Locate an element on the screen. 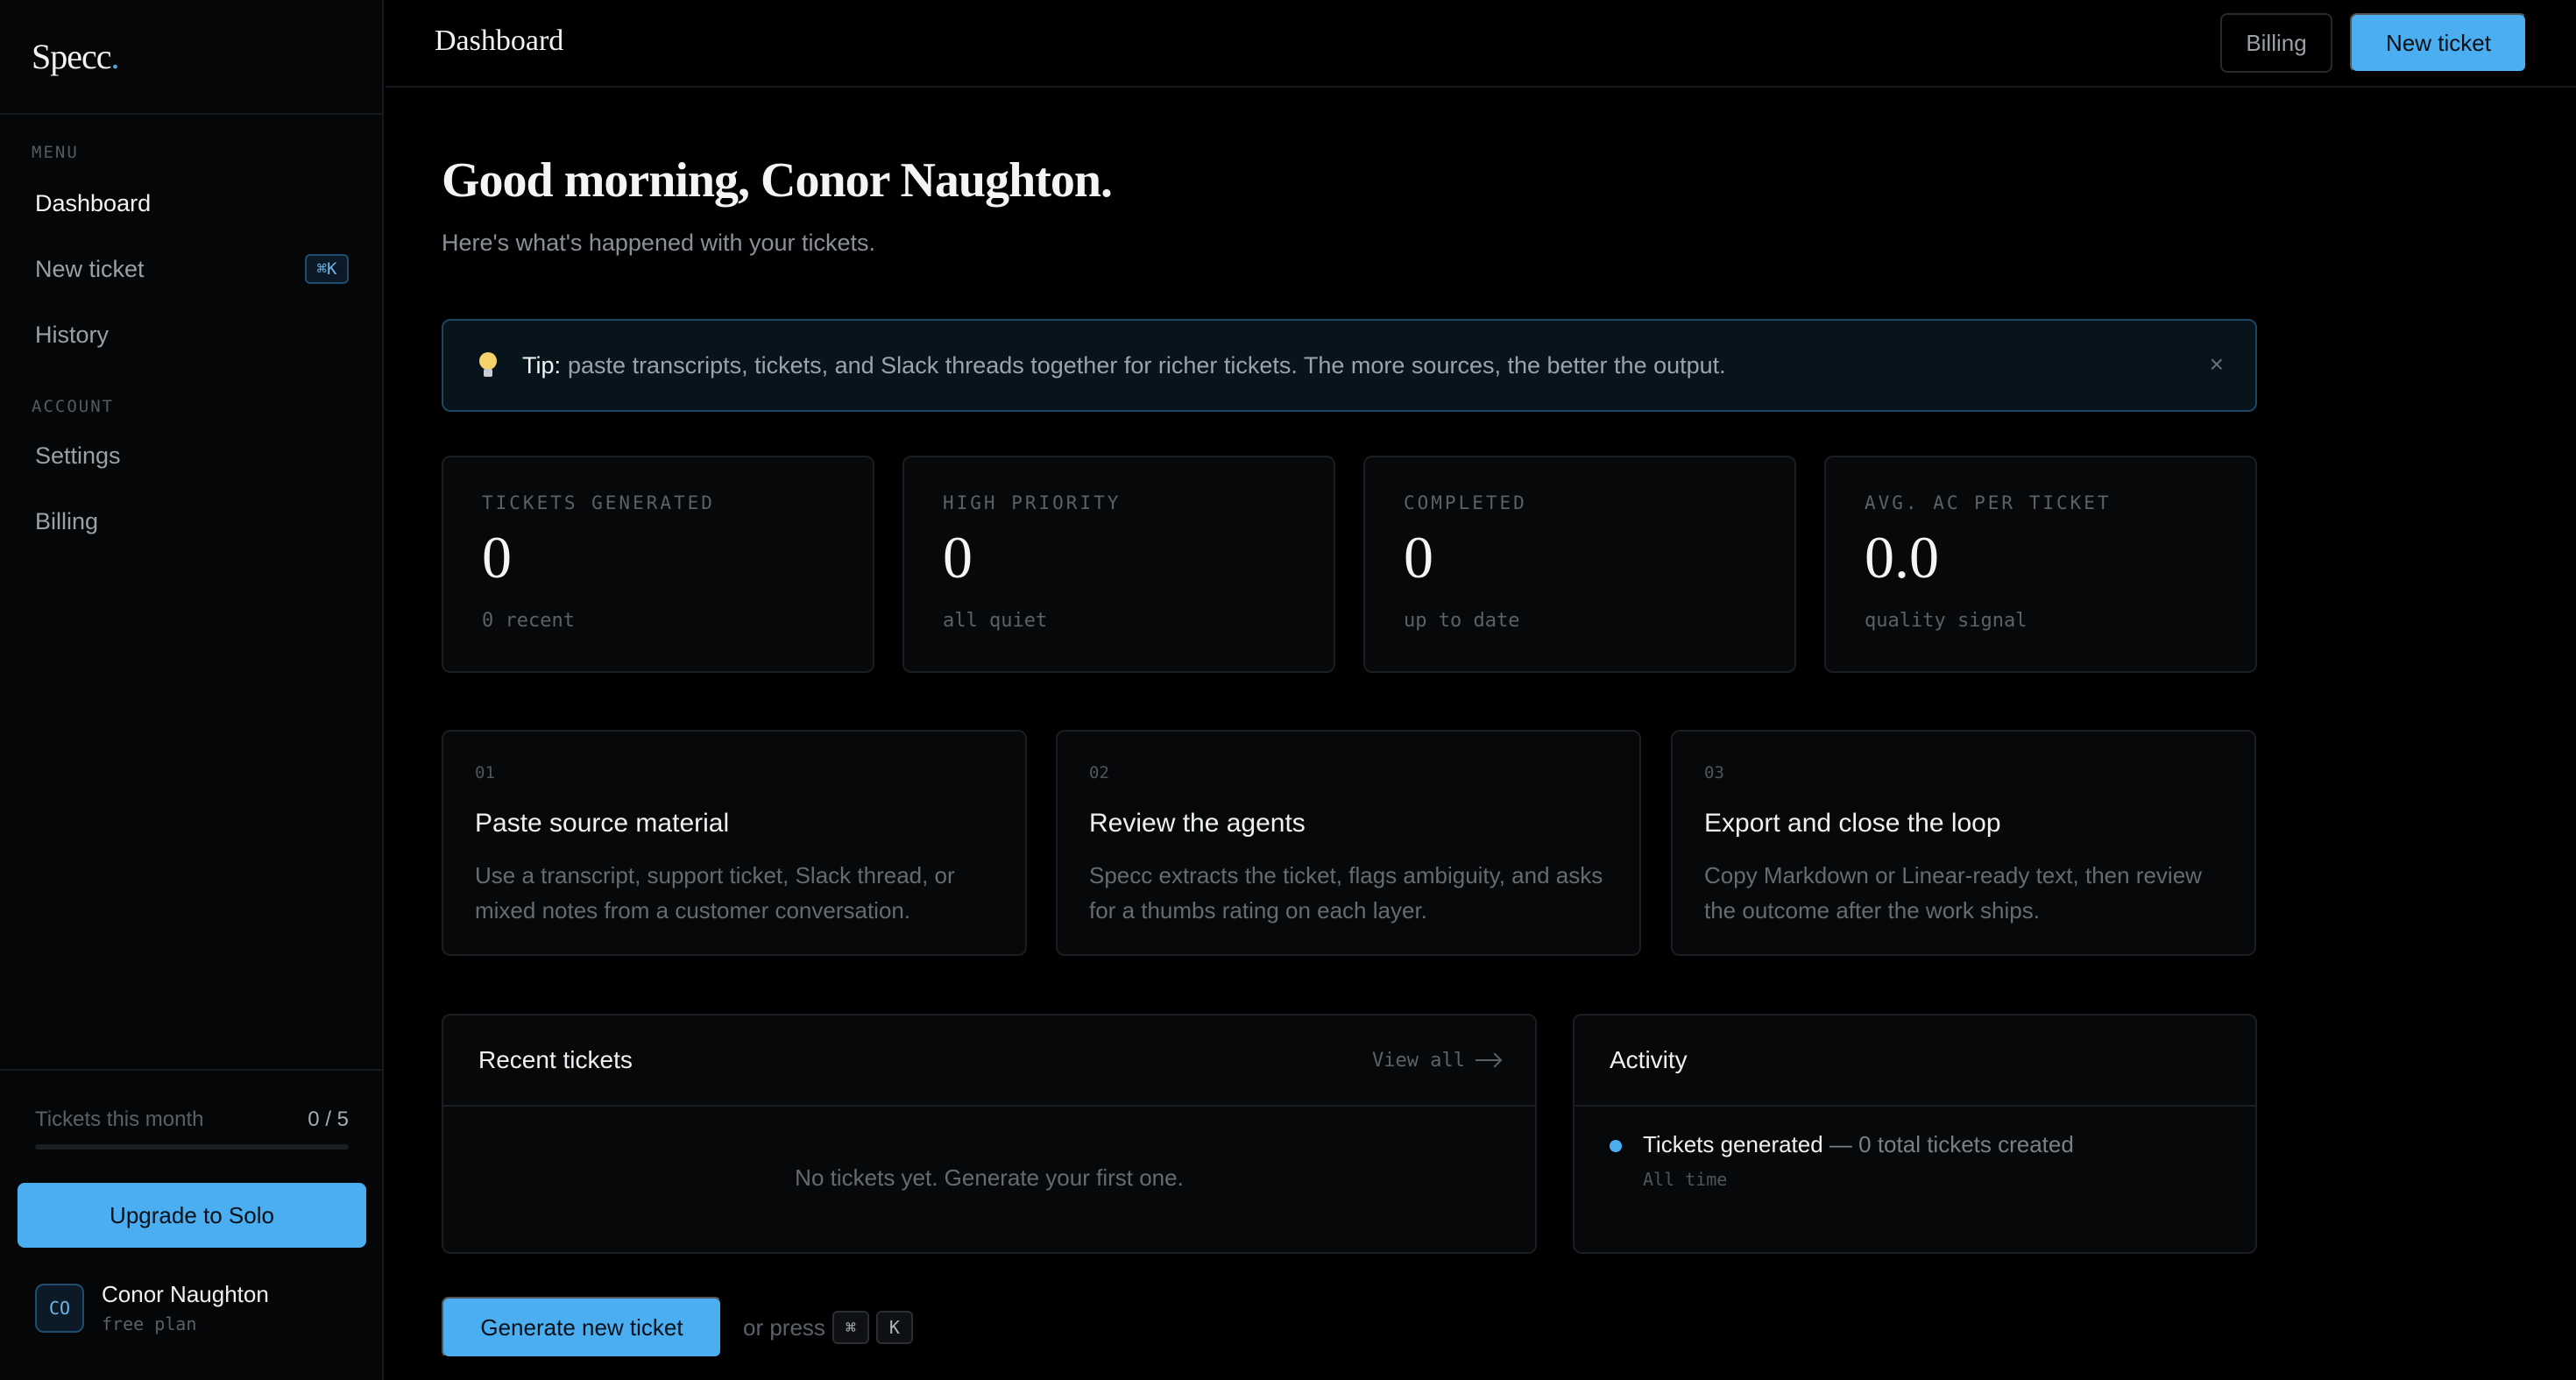 This screenshot has width=2576, height=1380. activity-time: All time is located at coordinates (1685, 1179).